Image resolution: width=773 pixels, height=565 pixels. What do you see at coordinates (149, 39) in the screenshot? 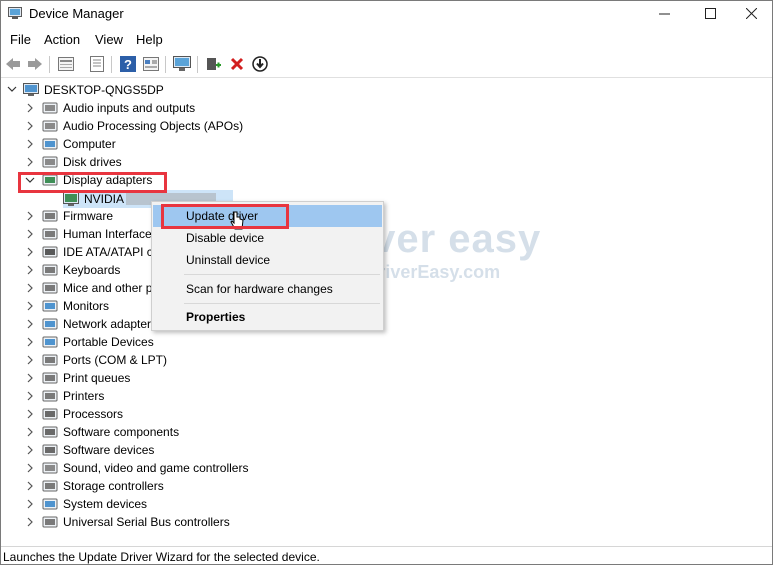
I see `menu-help: Help` at bounding box center [149, 39].